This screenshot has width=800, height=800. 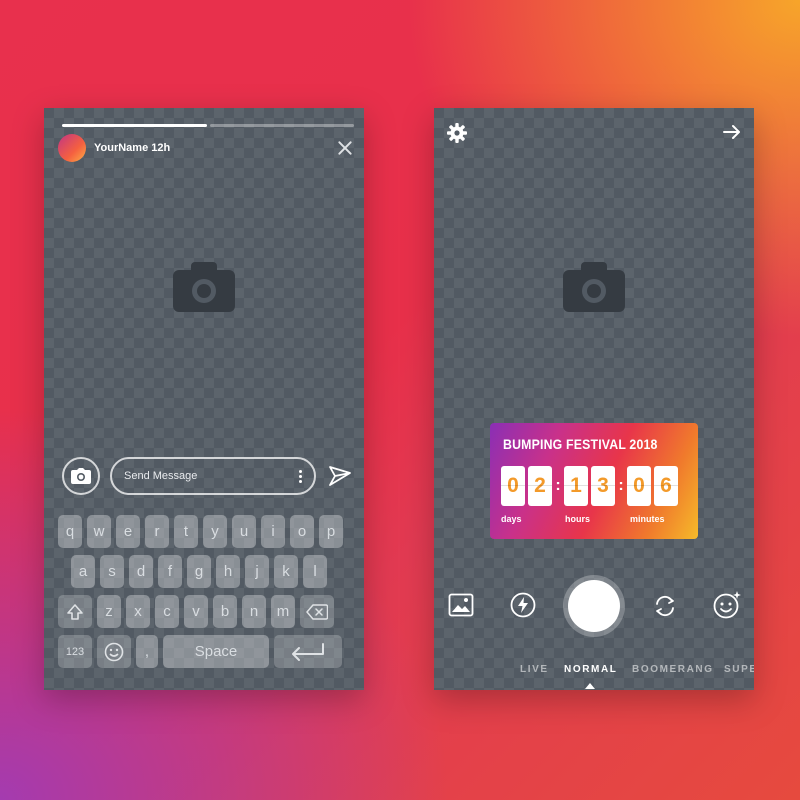 I want to click on camera-top-bar, so click(x=594, y=134).